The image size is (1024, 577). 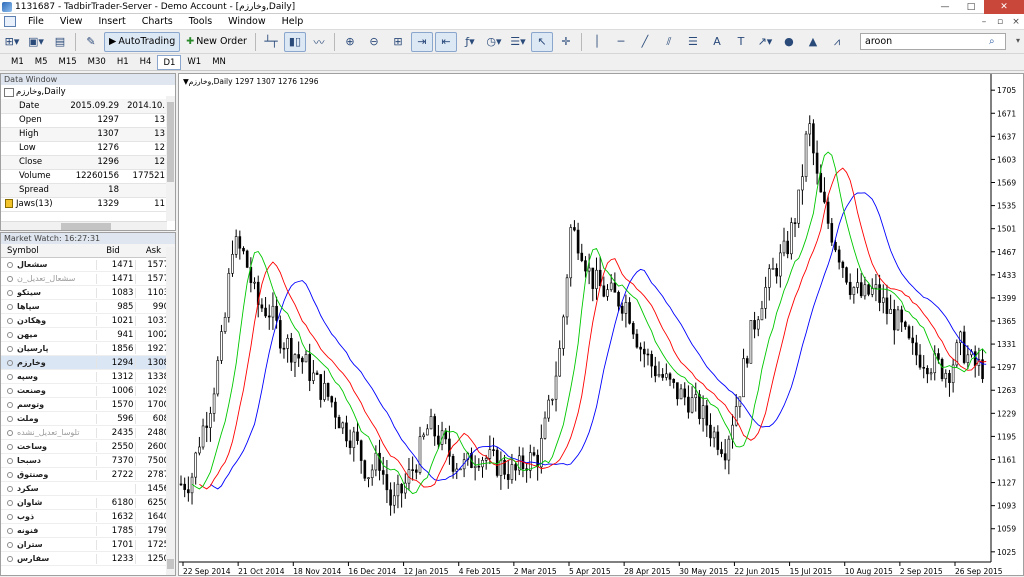 What do you see at coordinates (88, 405) in the screenshot?
I see `market-watch-row: وتوسم 1570 1700` at bounding box center [88, 405].